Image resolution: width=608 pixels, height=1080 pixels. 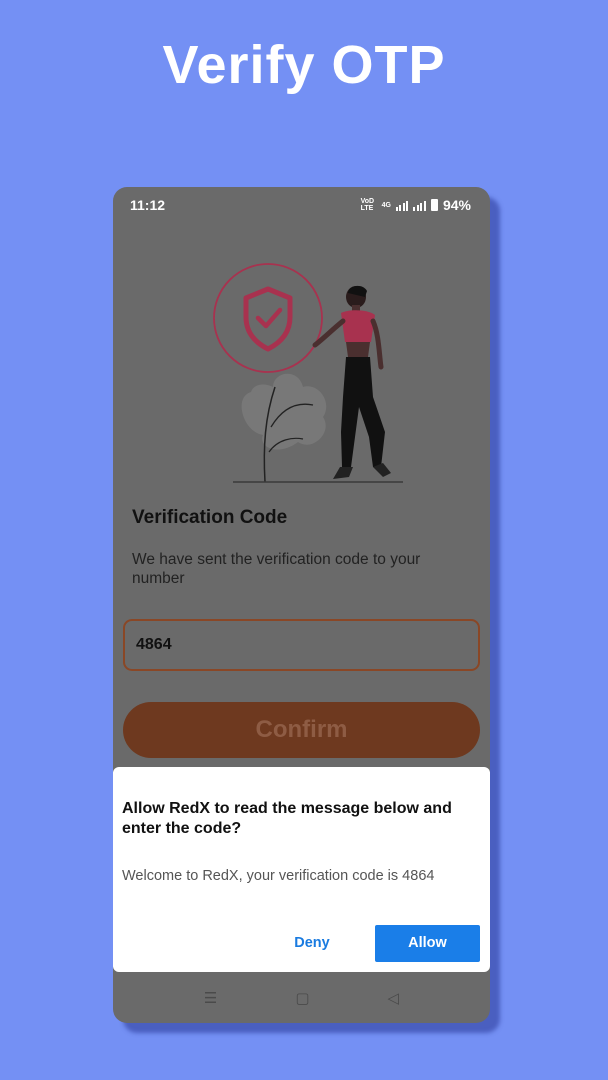 What do you see at coordinates (148, 205) in the screenshot?
I see `status-time: 11:12` at bounding box center [148, 205].